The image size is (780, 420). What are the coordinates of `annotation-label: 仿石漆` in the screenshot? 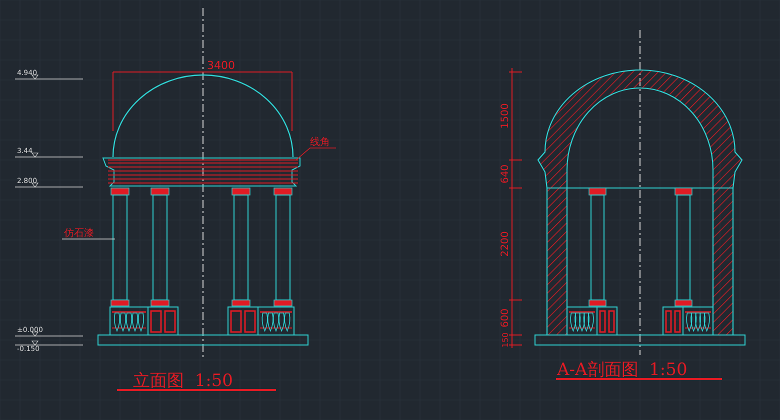 It's located at (79, 233).